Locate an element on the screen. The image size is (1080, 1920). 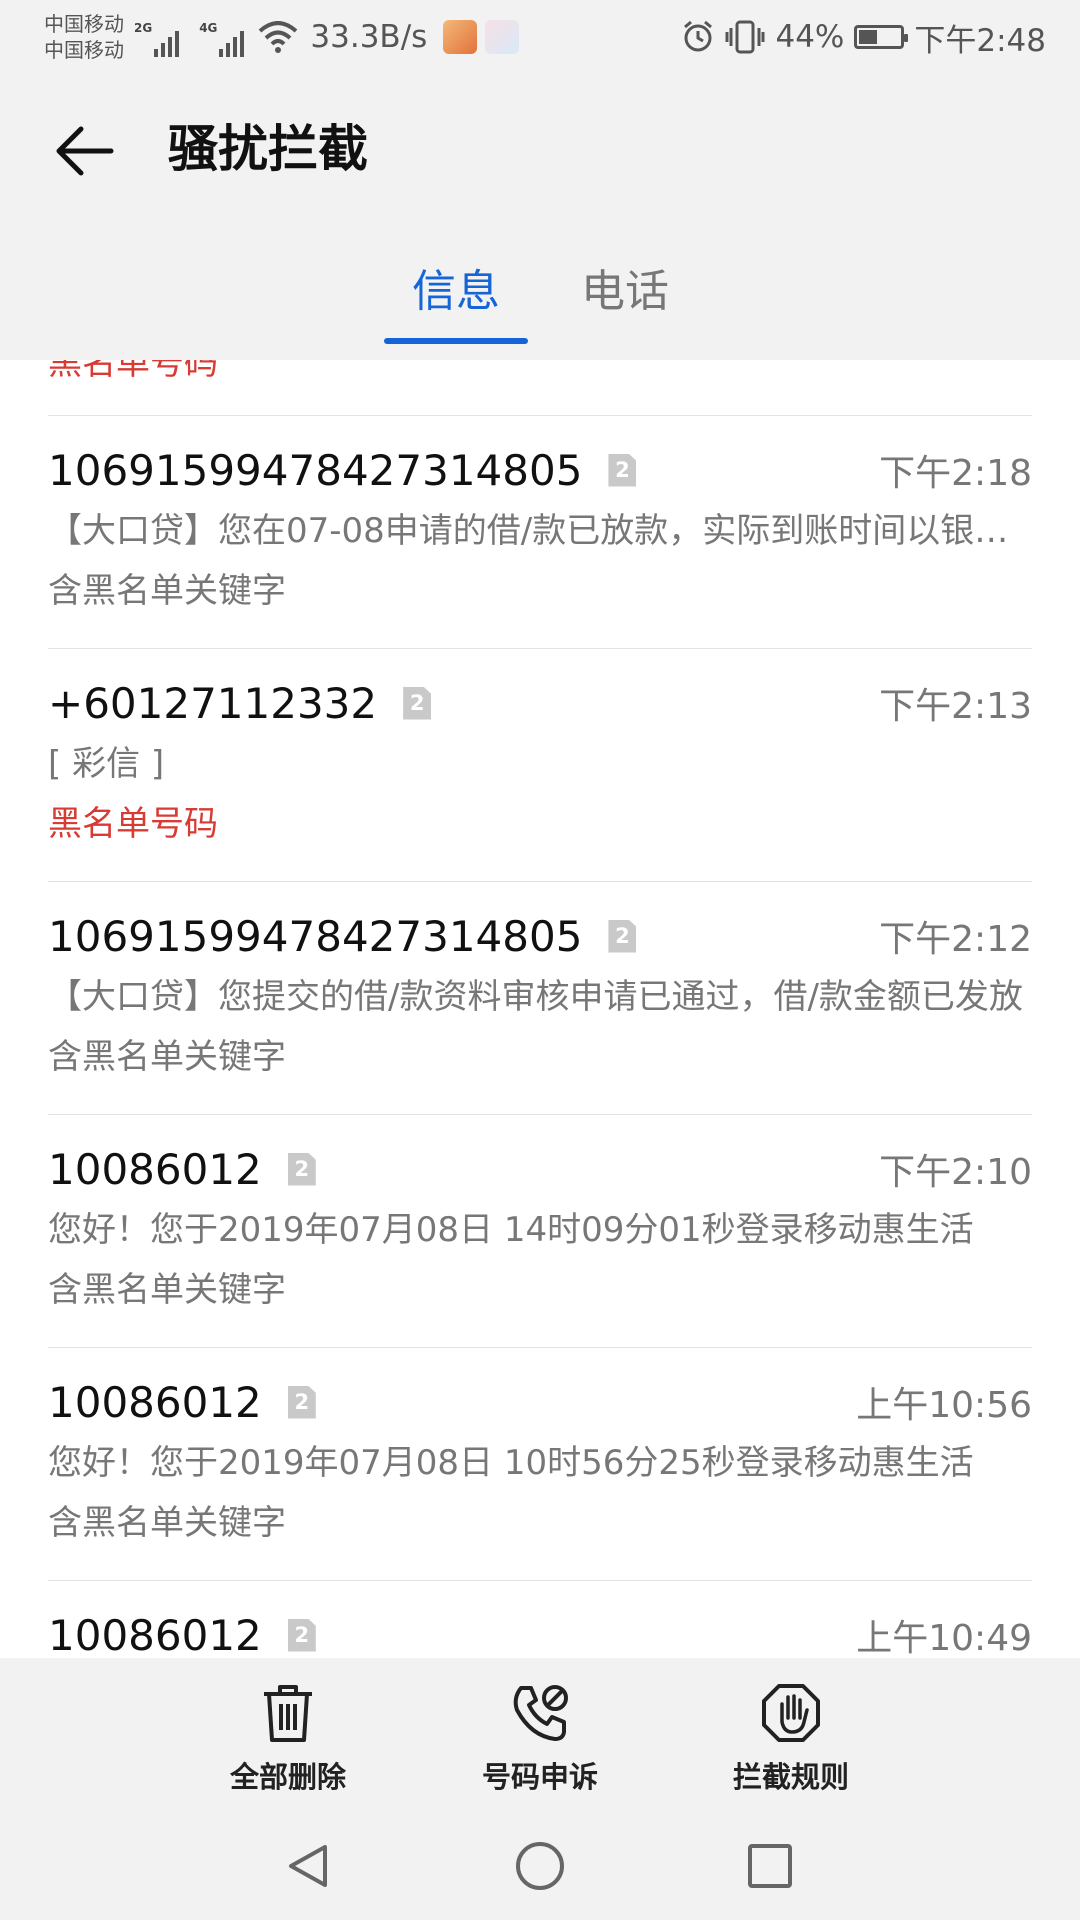
action-label: 全部删除 is located at coordinates (287, 1777).